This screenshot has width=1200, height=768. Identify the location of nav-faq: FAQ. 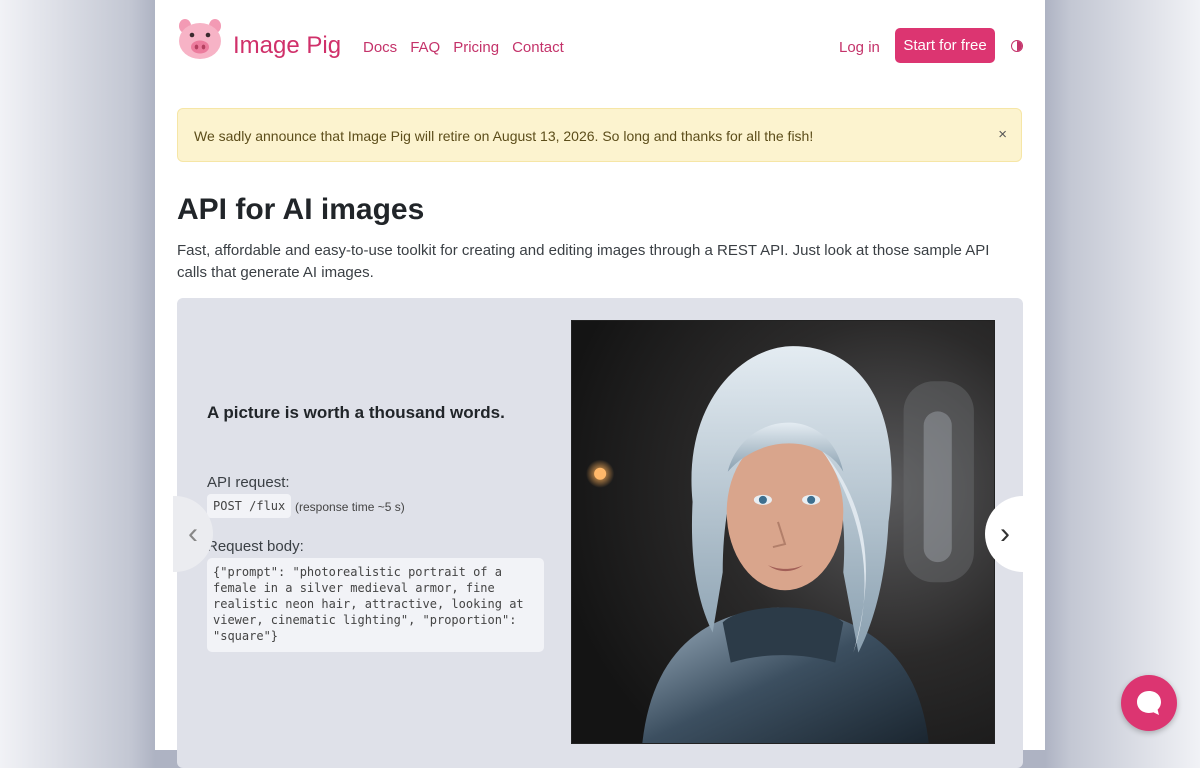
(425, 47).